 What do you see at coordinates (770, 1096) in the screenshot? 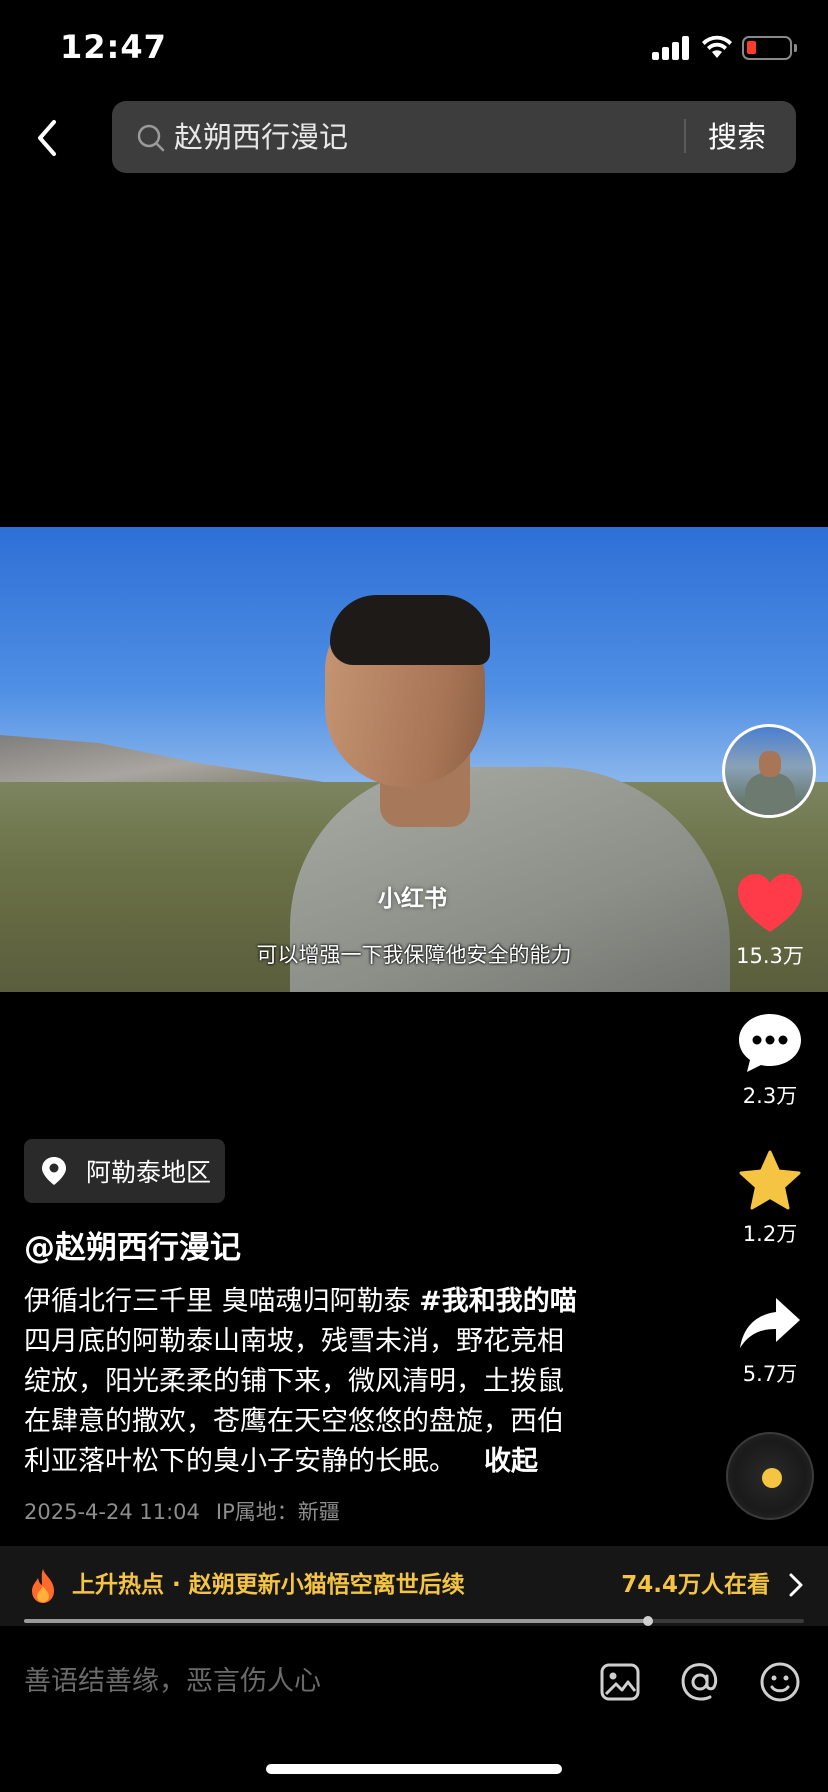
I see `comment-count: 2.3万` at bounding box center [770, 1096].